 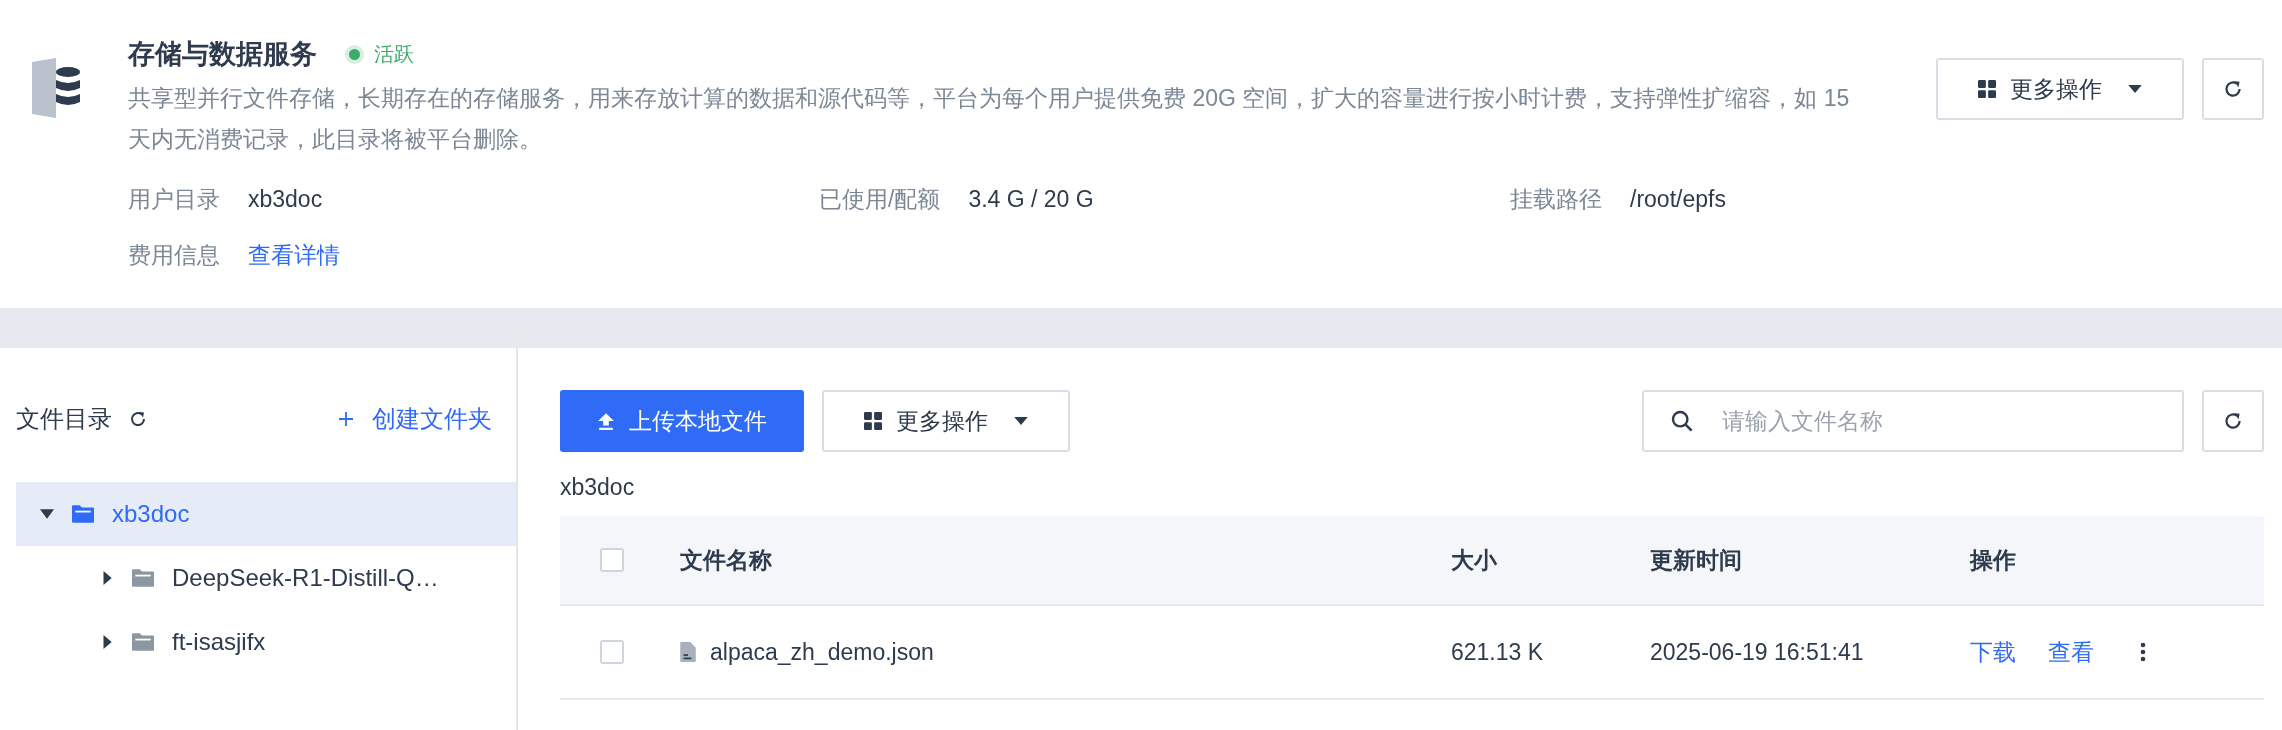 I want to click on table-cell: 2025-06-19 16:51:41, so click(x=1757, y=651).